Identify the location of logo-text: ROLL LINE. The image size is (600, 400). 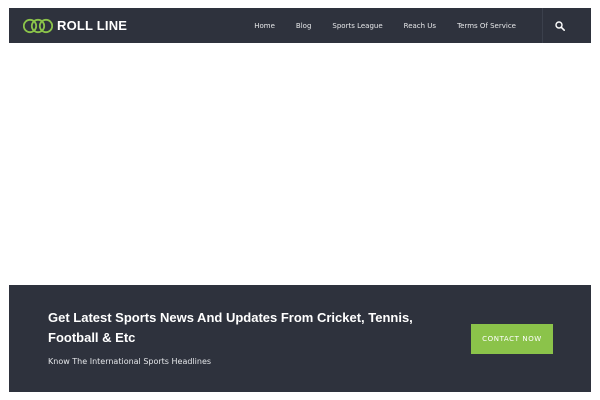
(92, 25).